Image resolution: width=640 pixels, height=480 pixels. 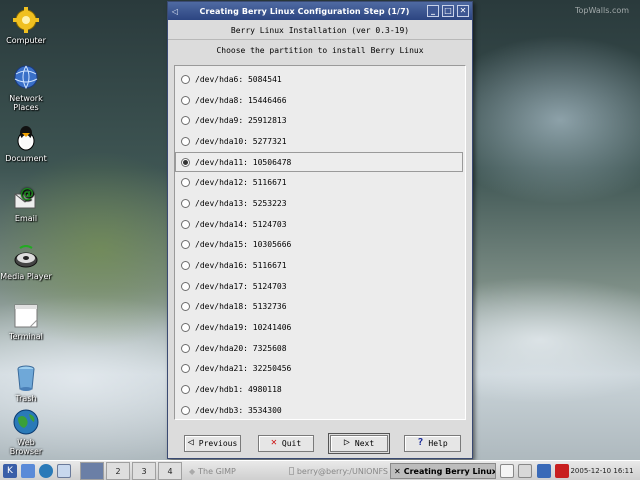 I want to click on clock: 2005-12-10 16:11, so click(x=602, y=471).